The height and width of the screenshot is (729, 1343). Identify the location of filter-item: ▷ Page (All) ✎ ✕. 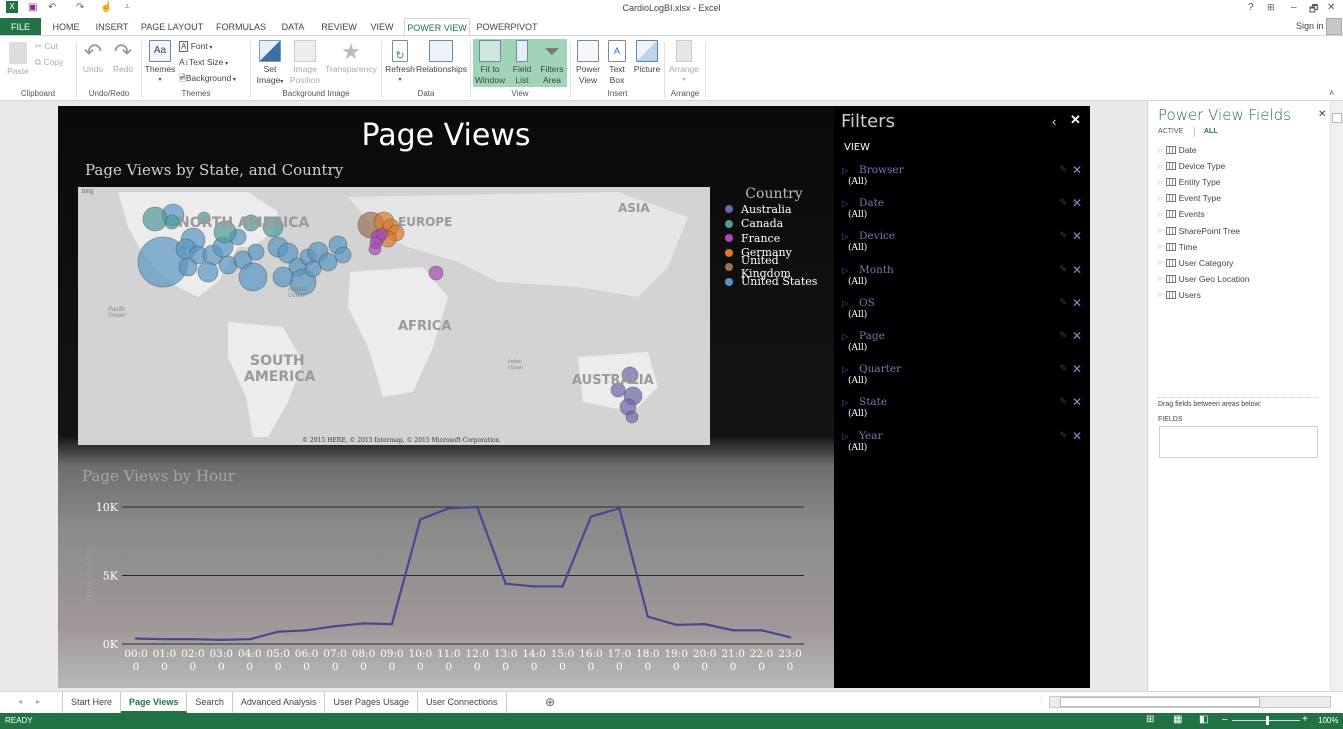
(962, 344).